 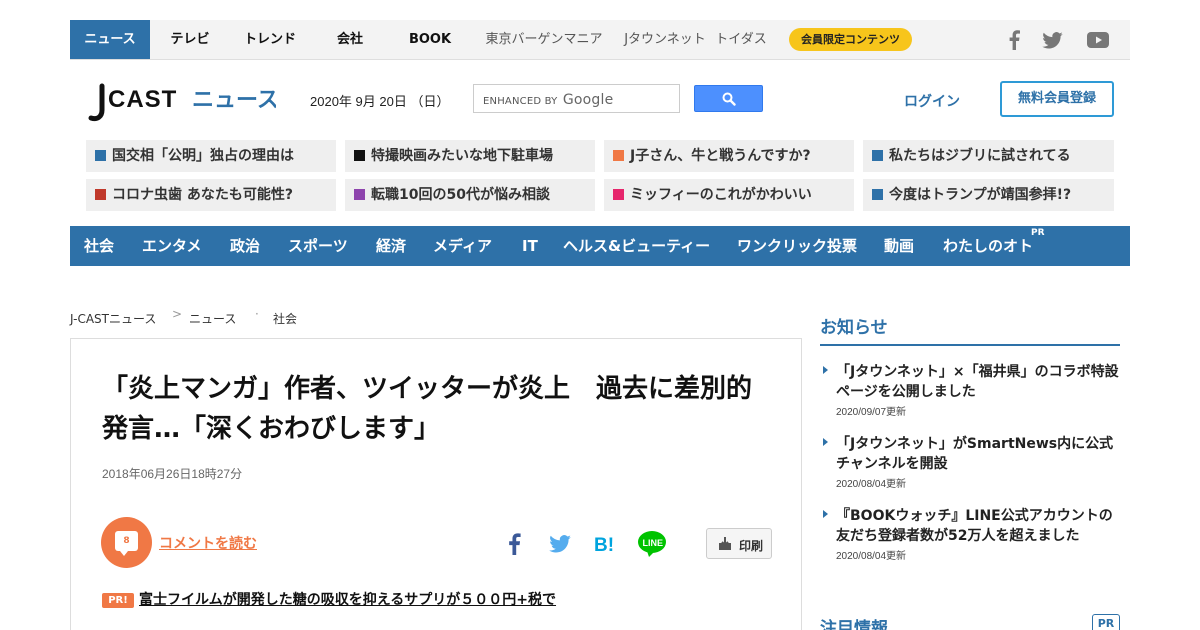 What do you see at coordinates (99, 246) in the screenshot?
I see `category-society: 社会` at bounding box center [99, 246].